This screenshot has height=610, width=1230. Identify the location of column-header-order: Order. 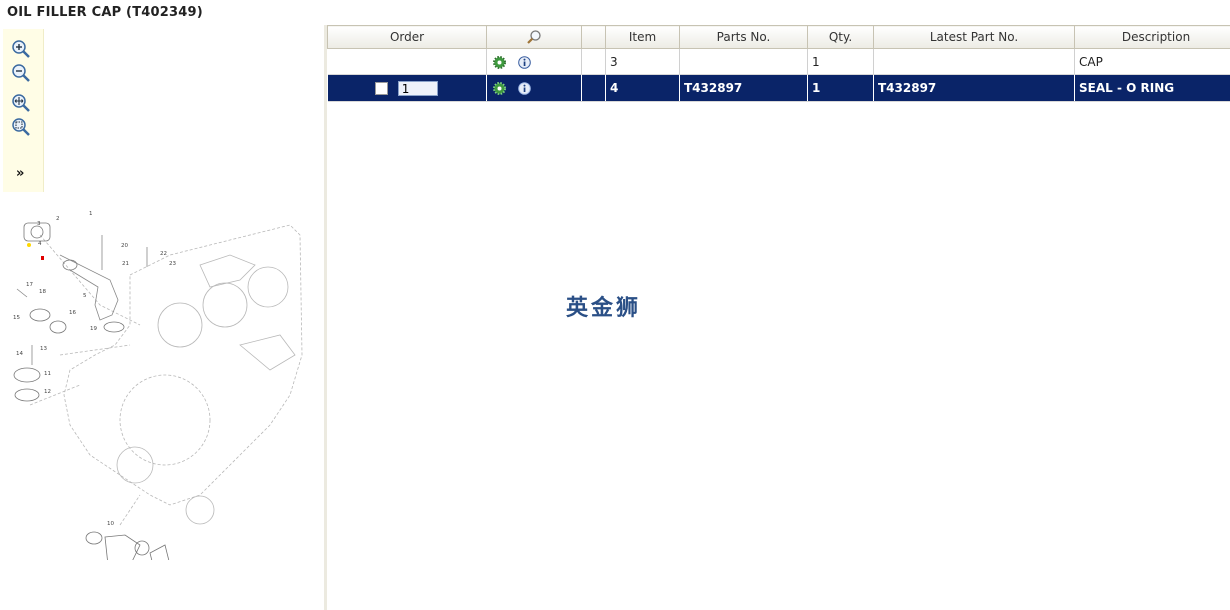
(407, 37).